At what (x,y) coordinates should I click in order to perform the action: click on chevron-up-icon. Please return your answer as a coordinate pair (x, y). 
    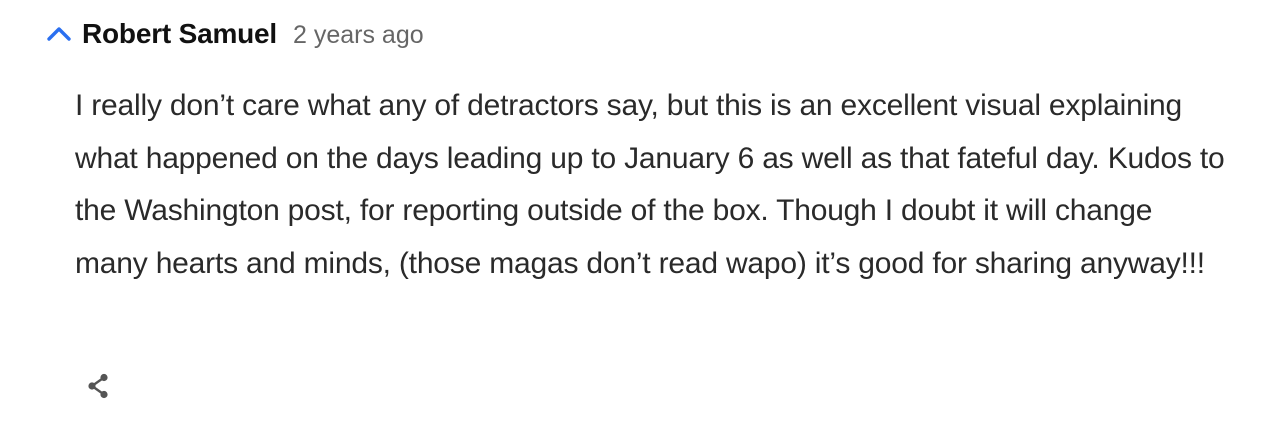
    Looking at the image, I should click on (59, 34).